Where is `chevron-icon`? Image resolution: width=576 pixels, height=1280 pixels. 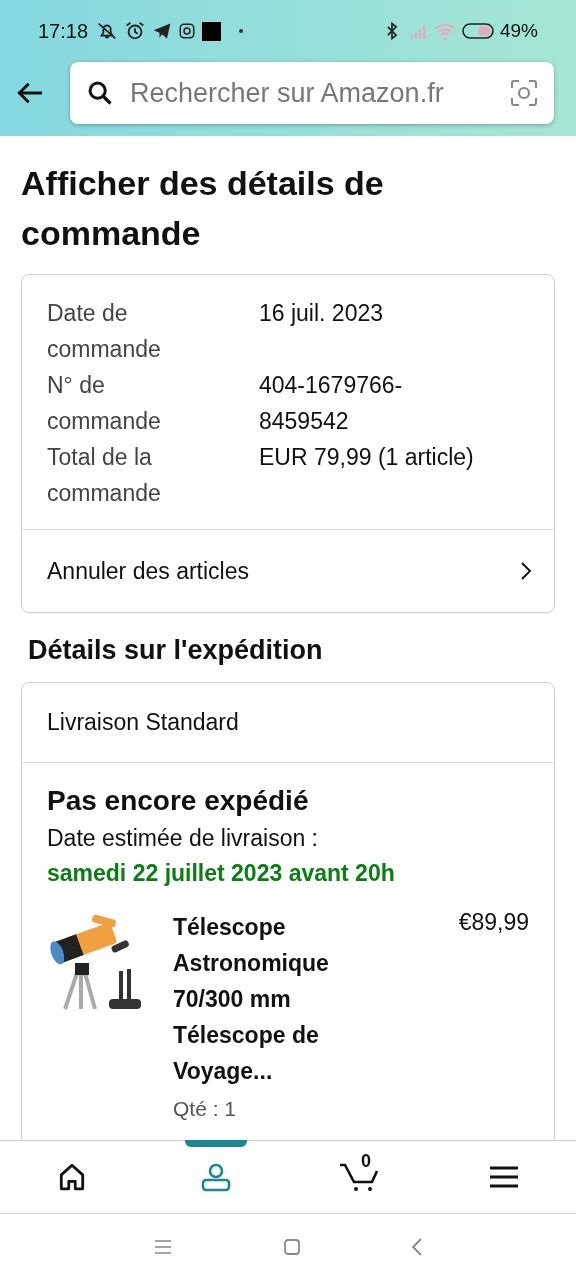 chevron-icon is located at coordinates (526, 571).